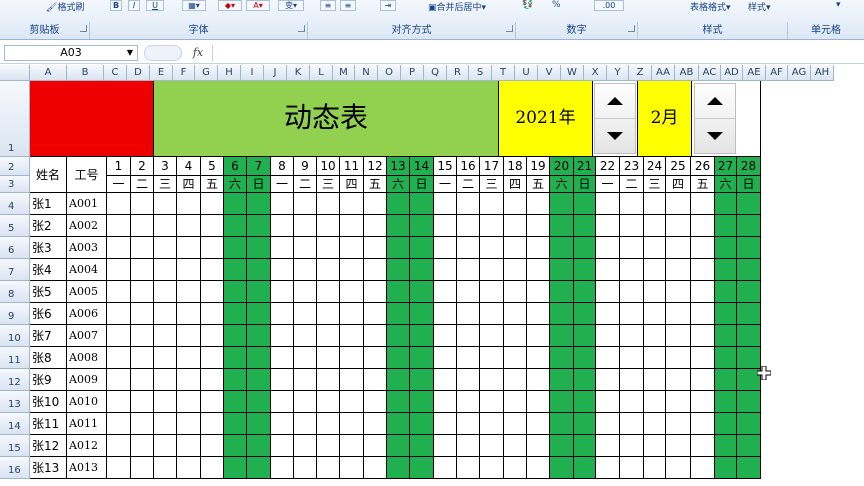 This screenshot has width=864, height=486. I want to click on column-header: I, so click(252, 73).